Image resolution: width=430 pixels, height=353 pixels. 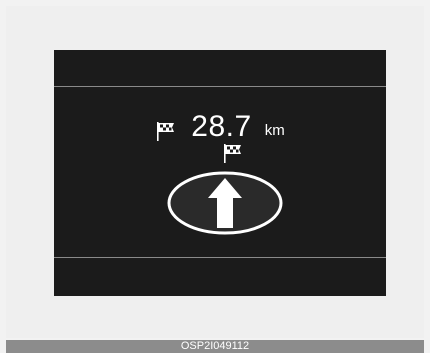 What do you see at coordinates (232, 153) in the screenshot?
I see `waypoint-flag-icon` at bounding box center [232, 153].